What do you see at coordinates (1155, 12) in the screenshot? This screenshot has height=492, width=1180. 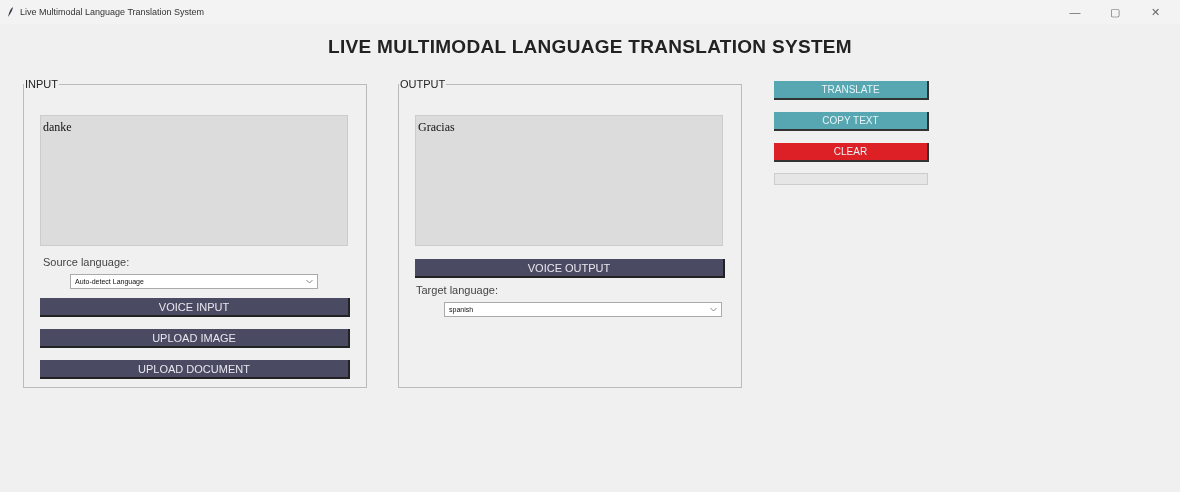 I see `close-button: ✕` at bounding box center [1155, 12].